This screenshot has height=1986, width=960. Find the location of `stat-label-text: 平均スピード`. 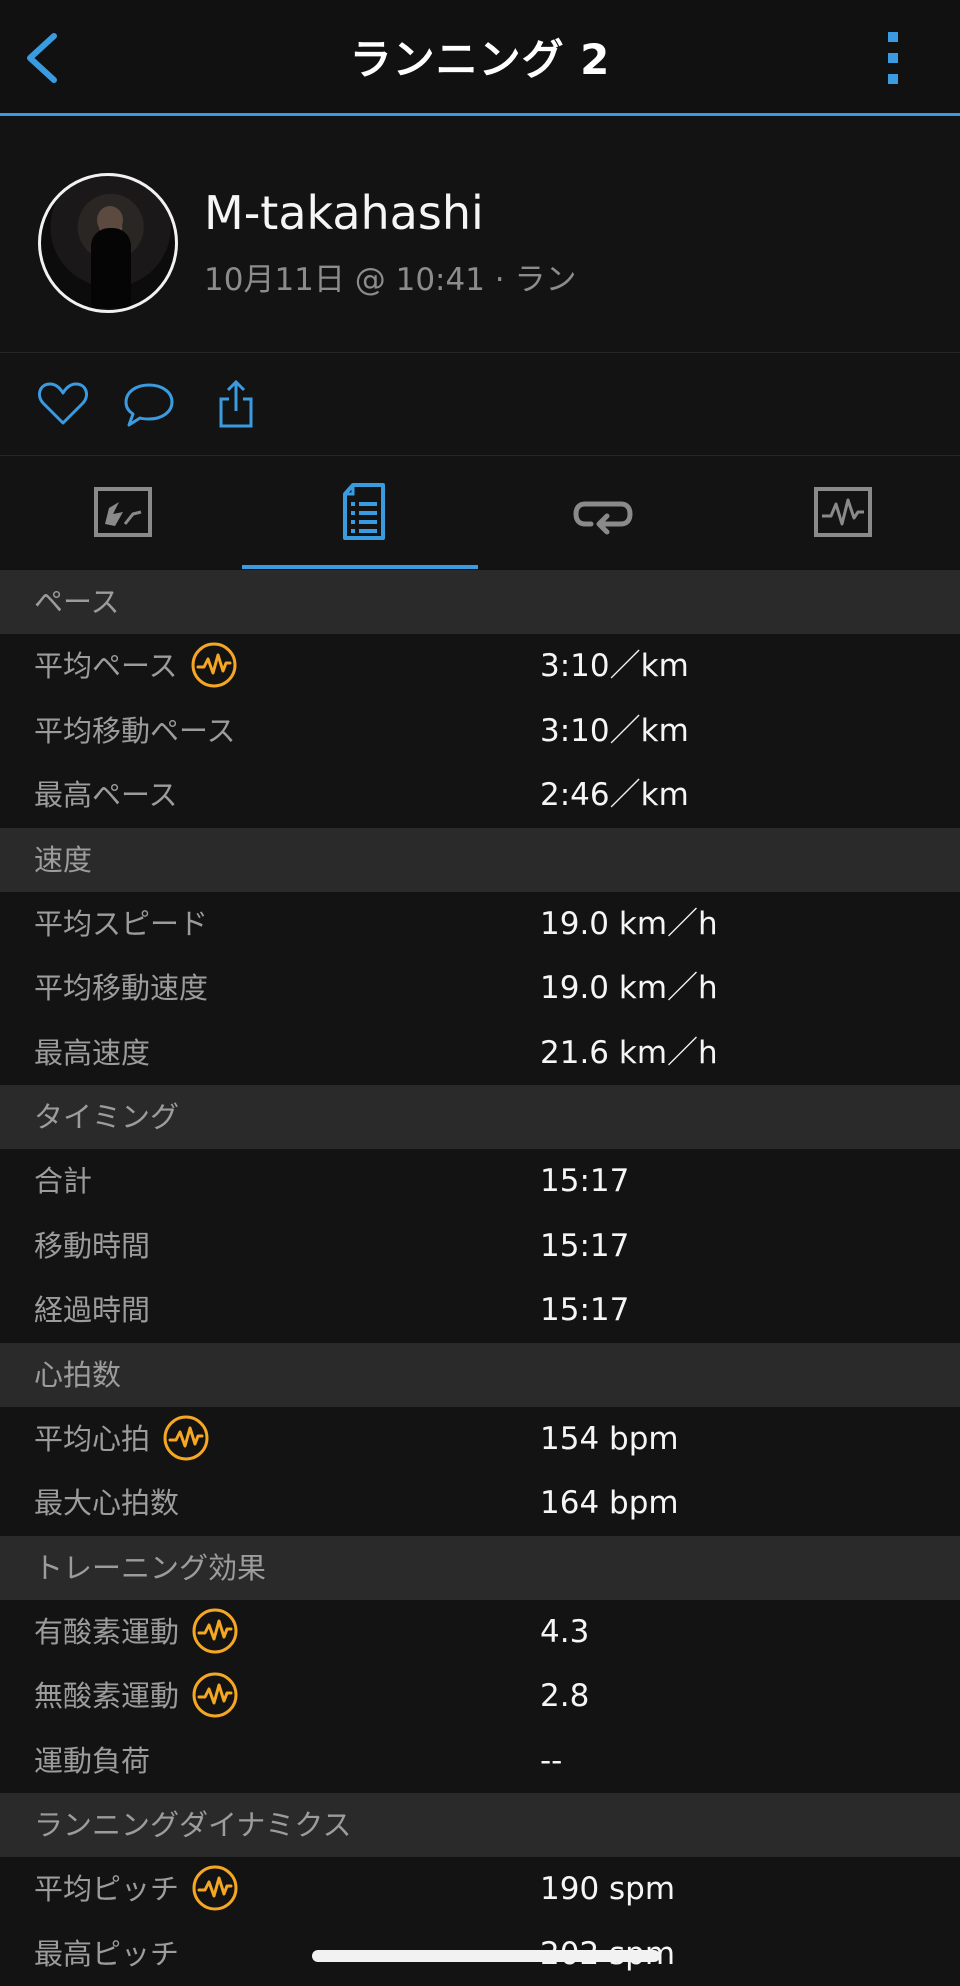

stat-label-text: 平均スピード is located at coordinates (121, 924).